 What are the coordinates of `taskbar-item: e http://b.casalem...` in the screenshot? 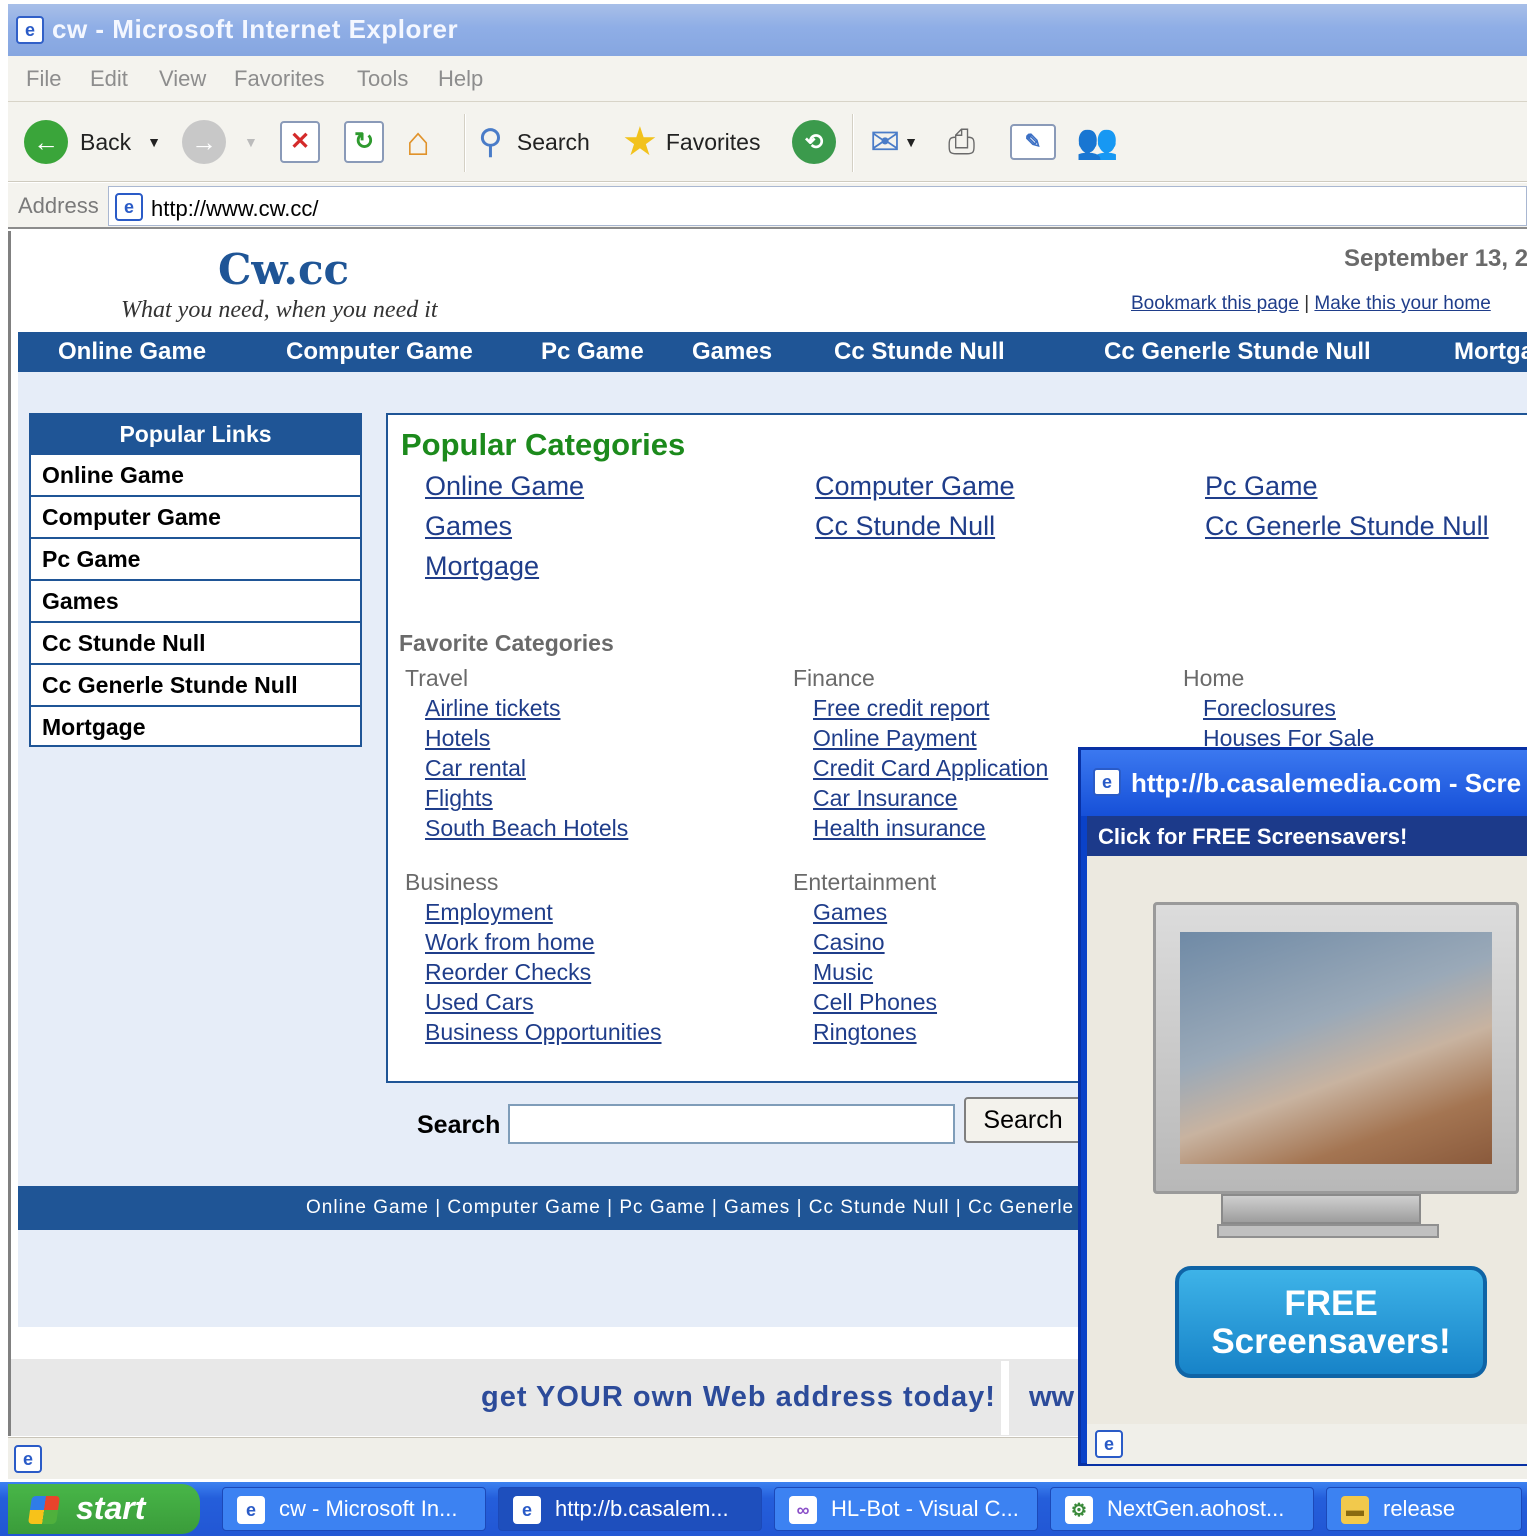 It's located at (630, 1509).